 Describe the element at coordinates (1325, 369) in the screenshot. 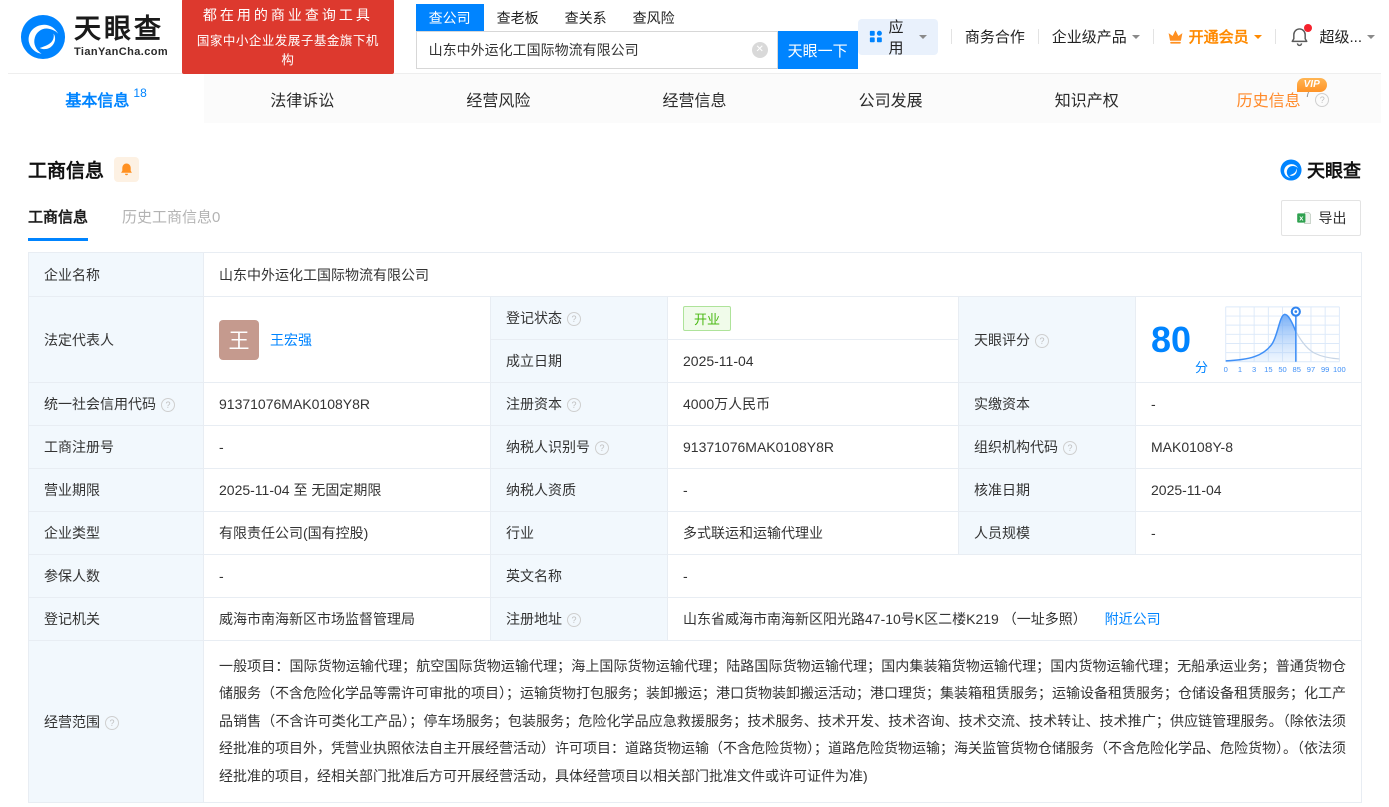

I see `svg-text: 99` at that location.